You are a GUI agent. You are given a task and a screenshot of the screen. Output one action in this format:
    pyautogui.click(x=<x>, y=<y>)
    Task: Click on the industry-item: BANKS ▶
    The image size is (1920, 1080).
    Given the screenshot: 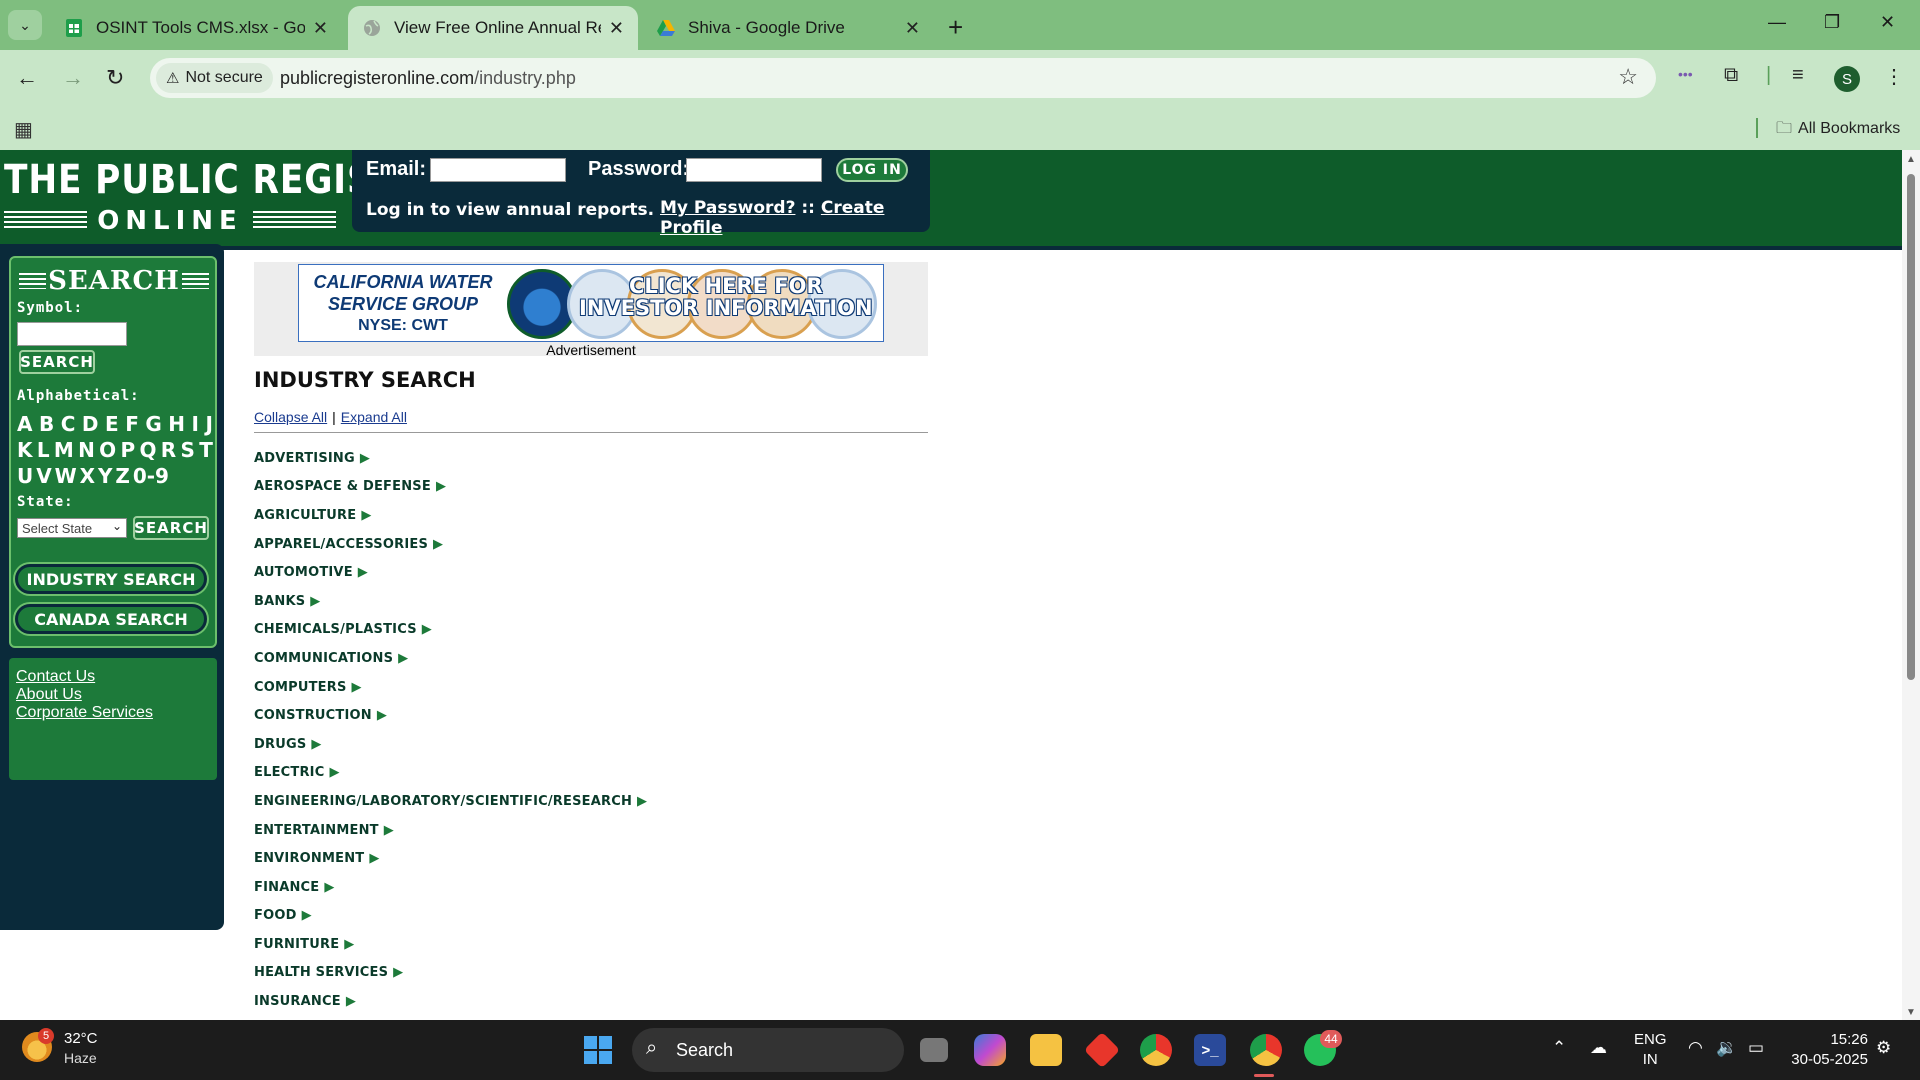 What is the action you would take?
    pyautogui.click(x=450, y=601)
    